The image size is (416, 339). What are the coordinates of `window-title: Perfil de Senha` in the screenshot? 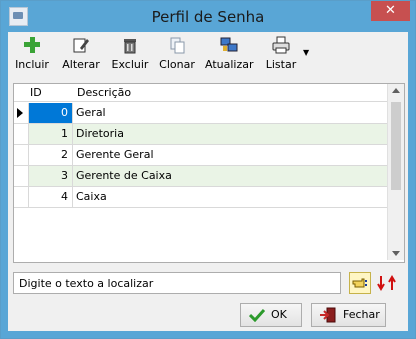 It's located at (208, 17).